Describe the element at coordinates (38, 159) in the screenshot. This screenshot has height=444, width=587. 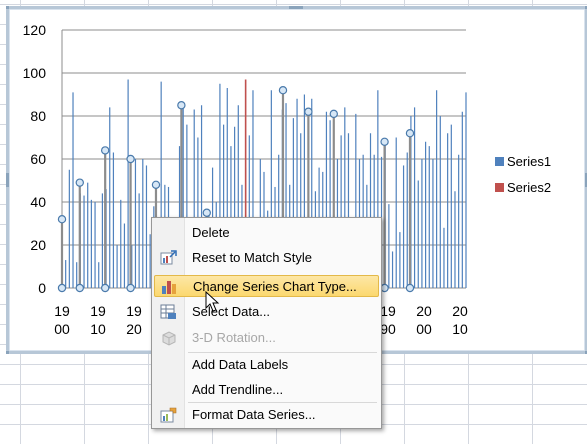
I see `y-tick-label: 60` at that location.